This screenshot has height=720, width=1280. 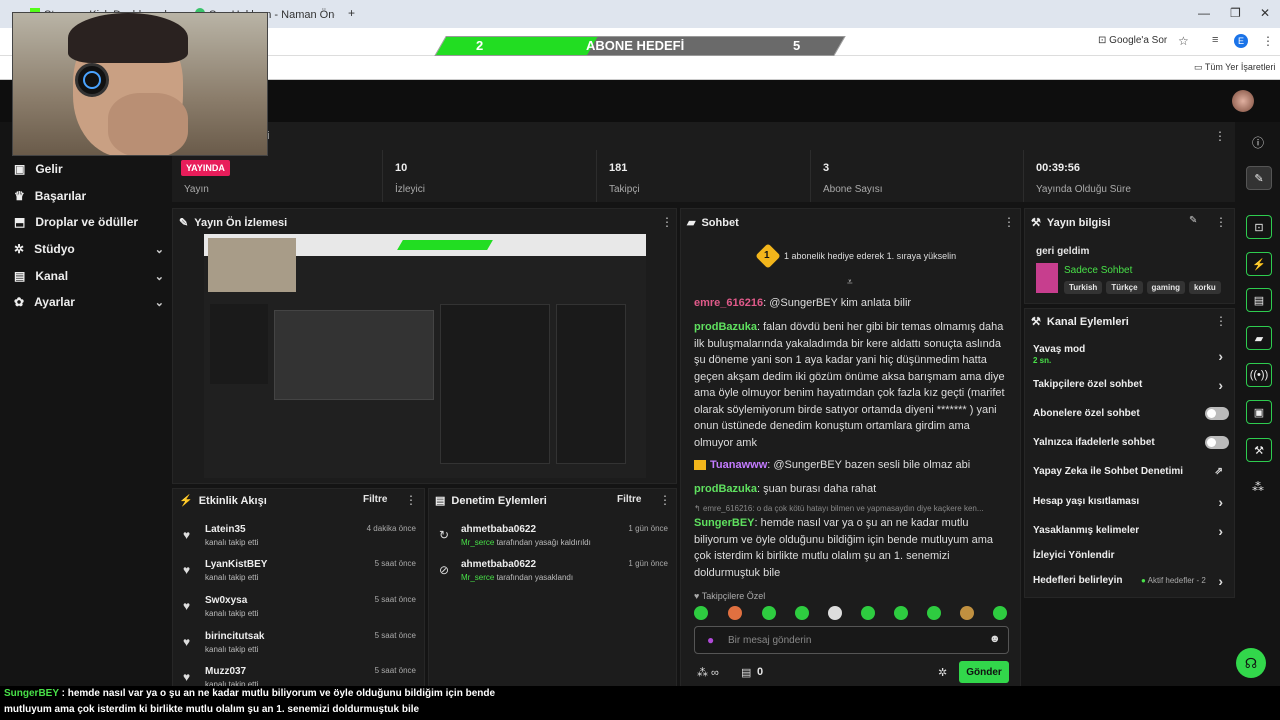 What do you see at coordinates (1240, 67) in the screenshot?
I see `bookmarks-label: Tüm Yer İşaretleri` at bounding box center [1240, 67].